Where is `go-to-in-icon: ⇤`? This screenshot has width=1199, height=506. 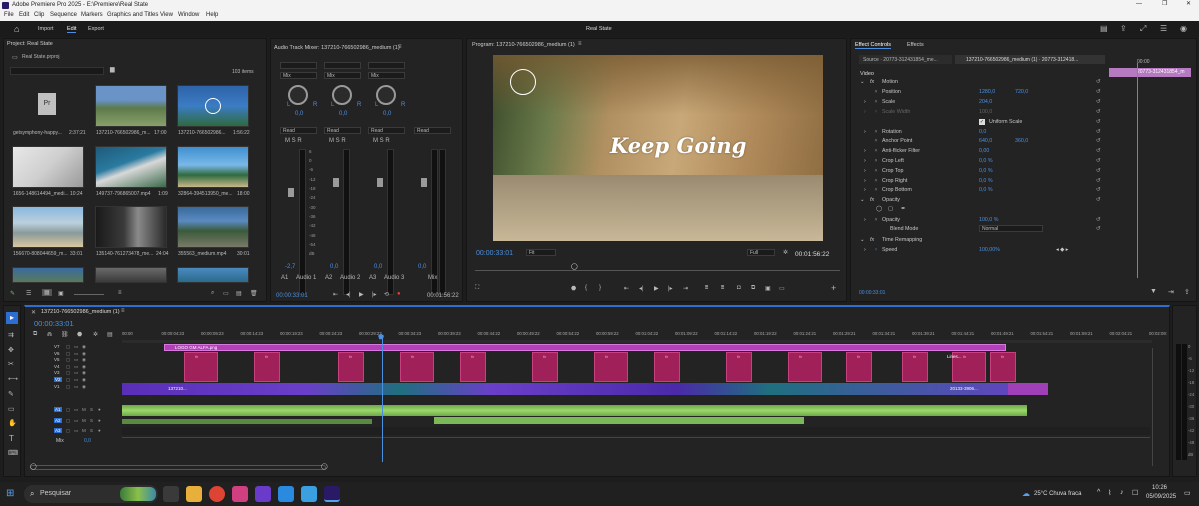
go-to-in-icon: ⇤ is located at coordinates (626, 288).